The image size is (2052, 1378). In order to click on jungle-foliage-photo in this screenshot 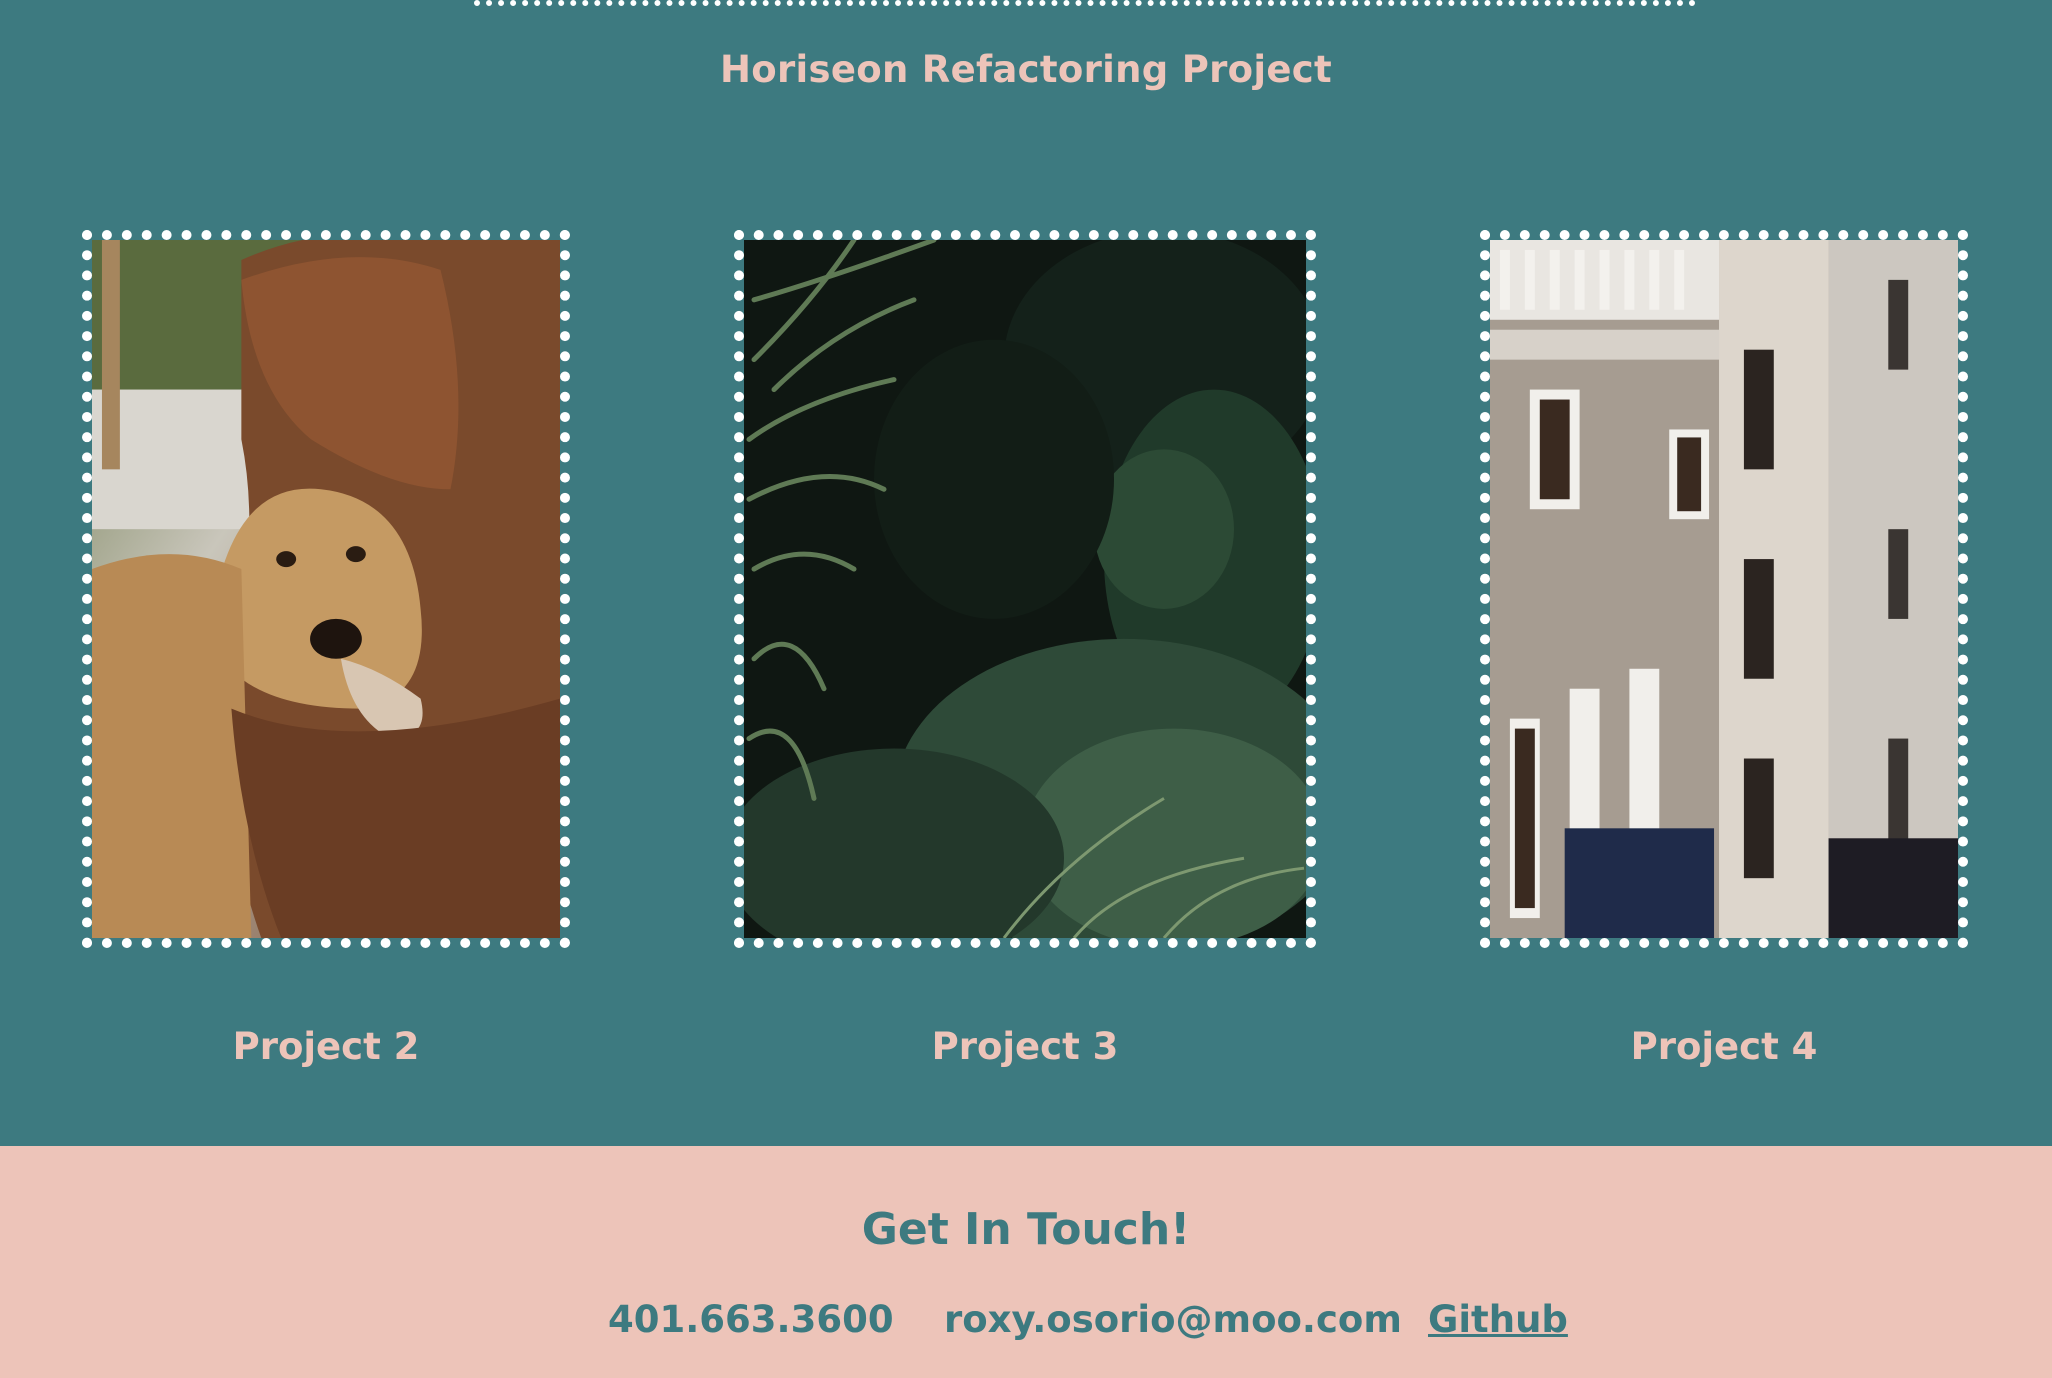, I will do `click(1025, 589)`.